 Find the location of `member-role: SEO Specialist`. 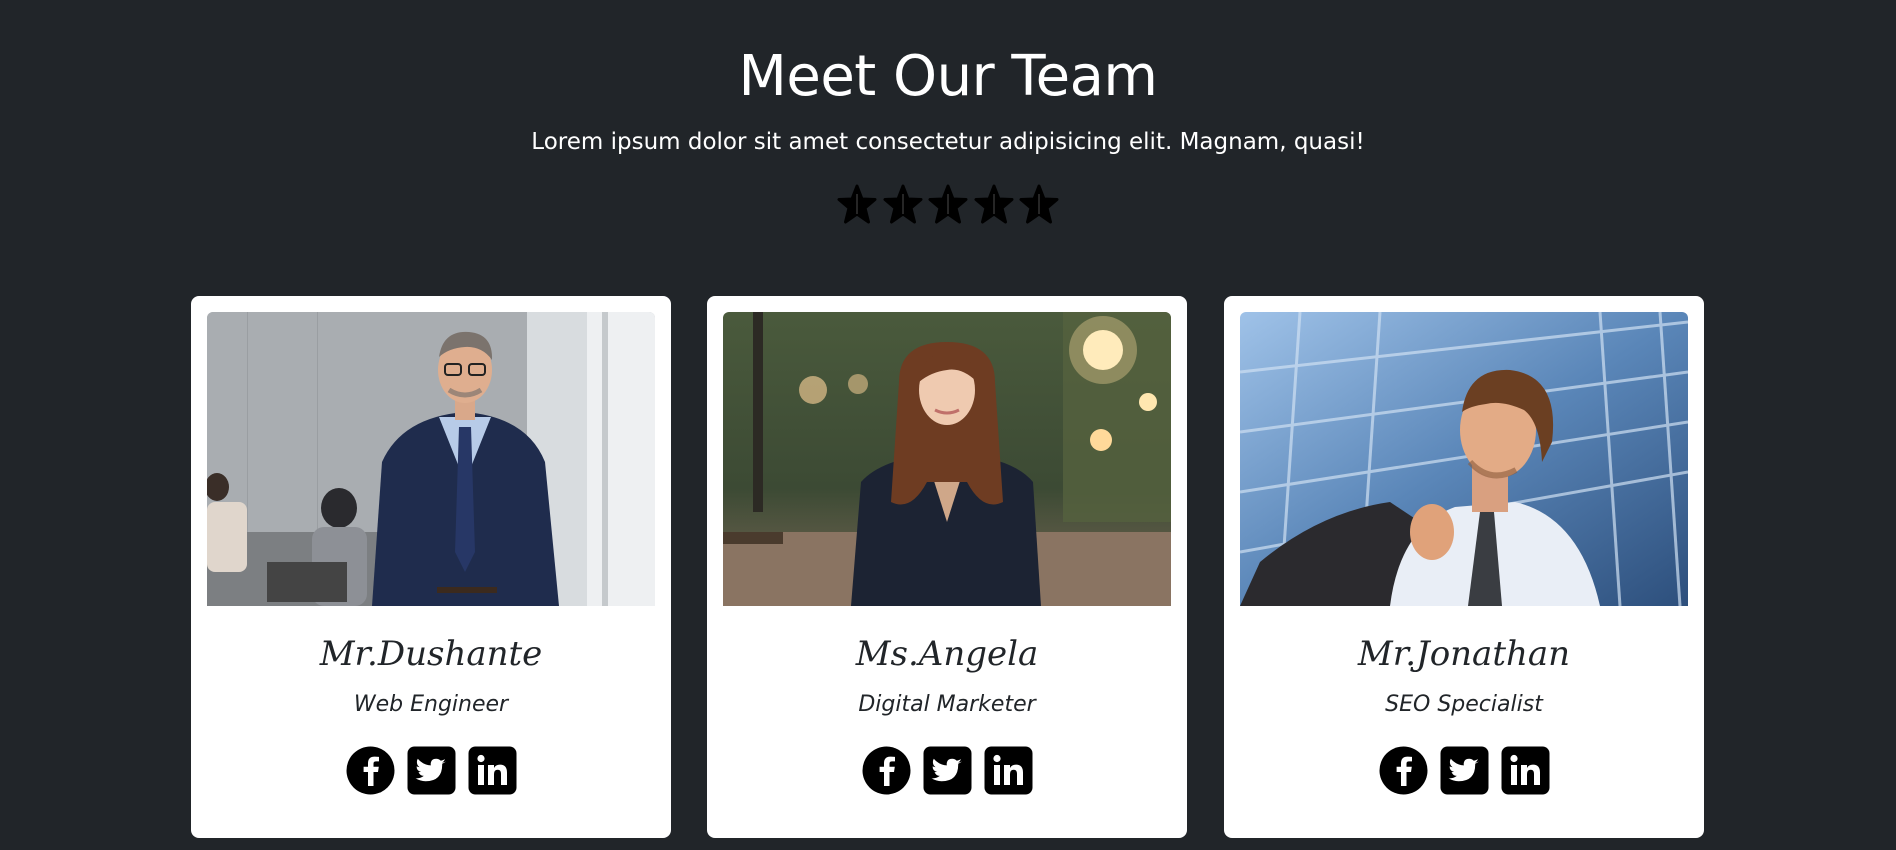

member-role: SEO Specialist is located at coordinates (1464, 704).